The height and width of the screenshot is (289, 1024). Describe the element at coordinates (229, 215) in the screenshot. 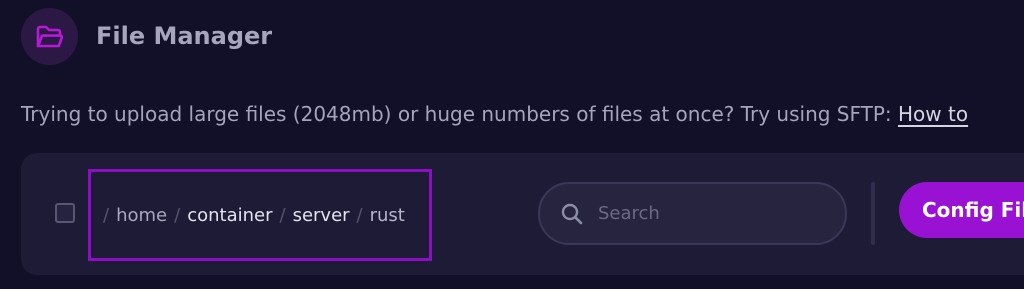

I see `breadcrumb-item-container: container` at that location.